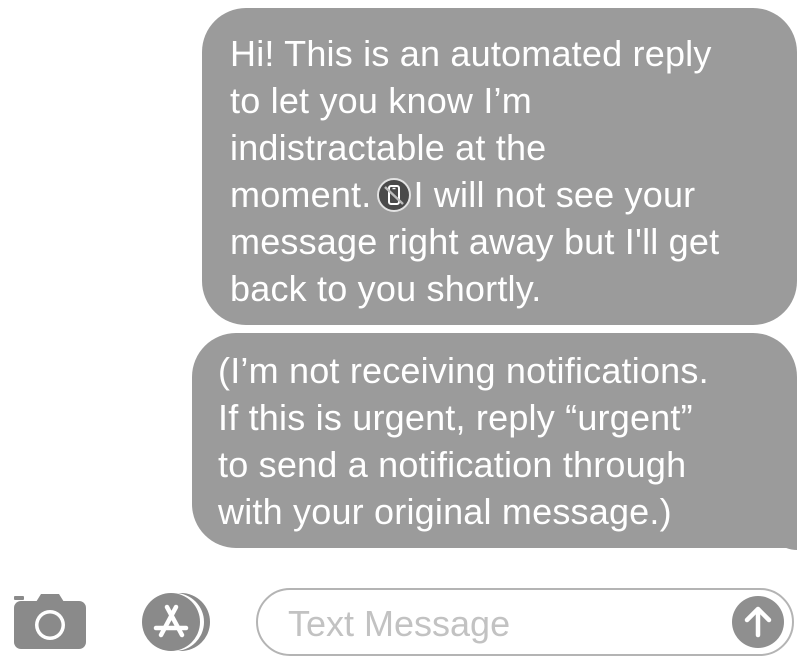  I want to click on message-line: If this is urgent, reply “urgent”, so click(455, 417).